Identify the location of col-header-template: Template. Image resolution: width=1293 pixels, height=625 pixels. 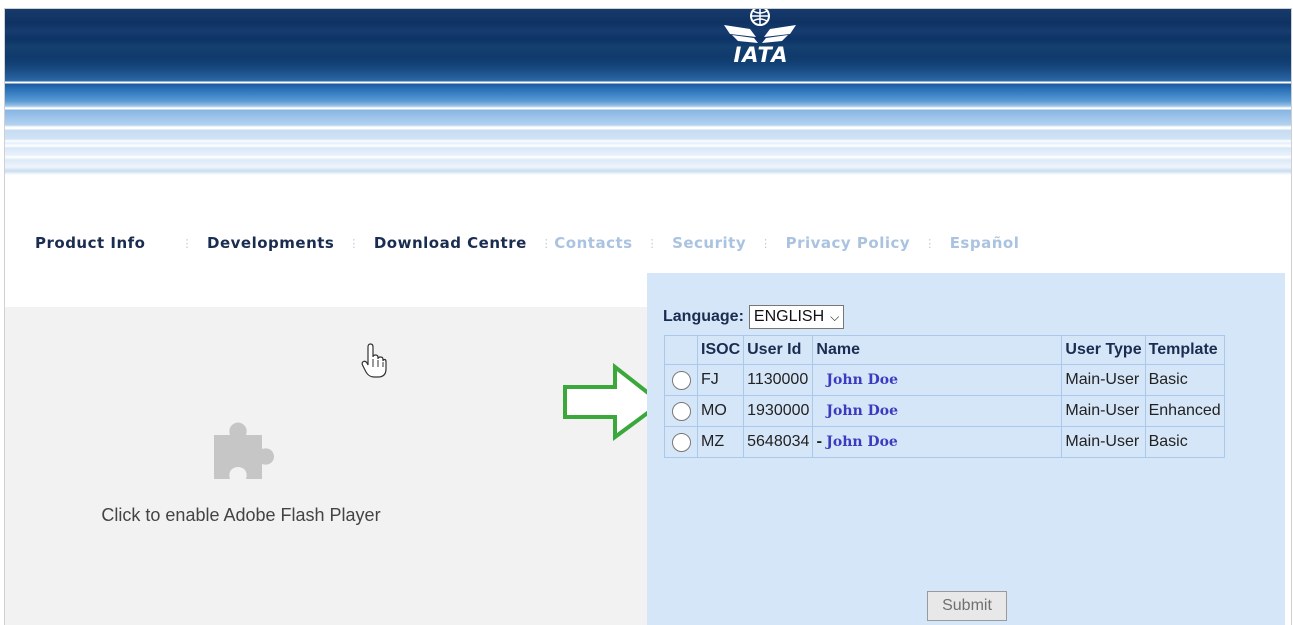
(1184, 350).